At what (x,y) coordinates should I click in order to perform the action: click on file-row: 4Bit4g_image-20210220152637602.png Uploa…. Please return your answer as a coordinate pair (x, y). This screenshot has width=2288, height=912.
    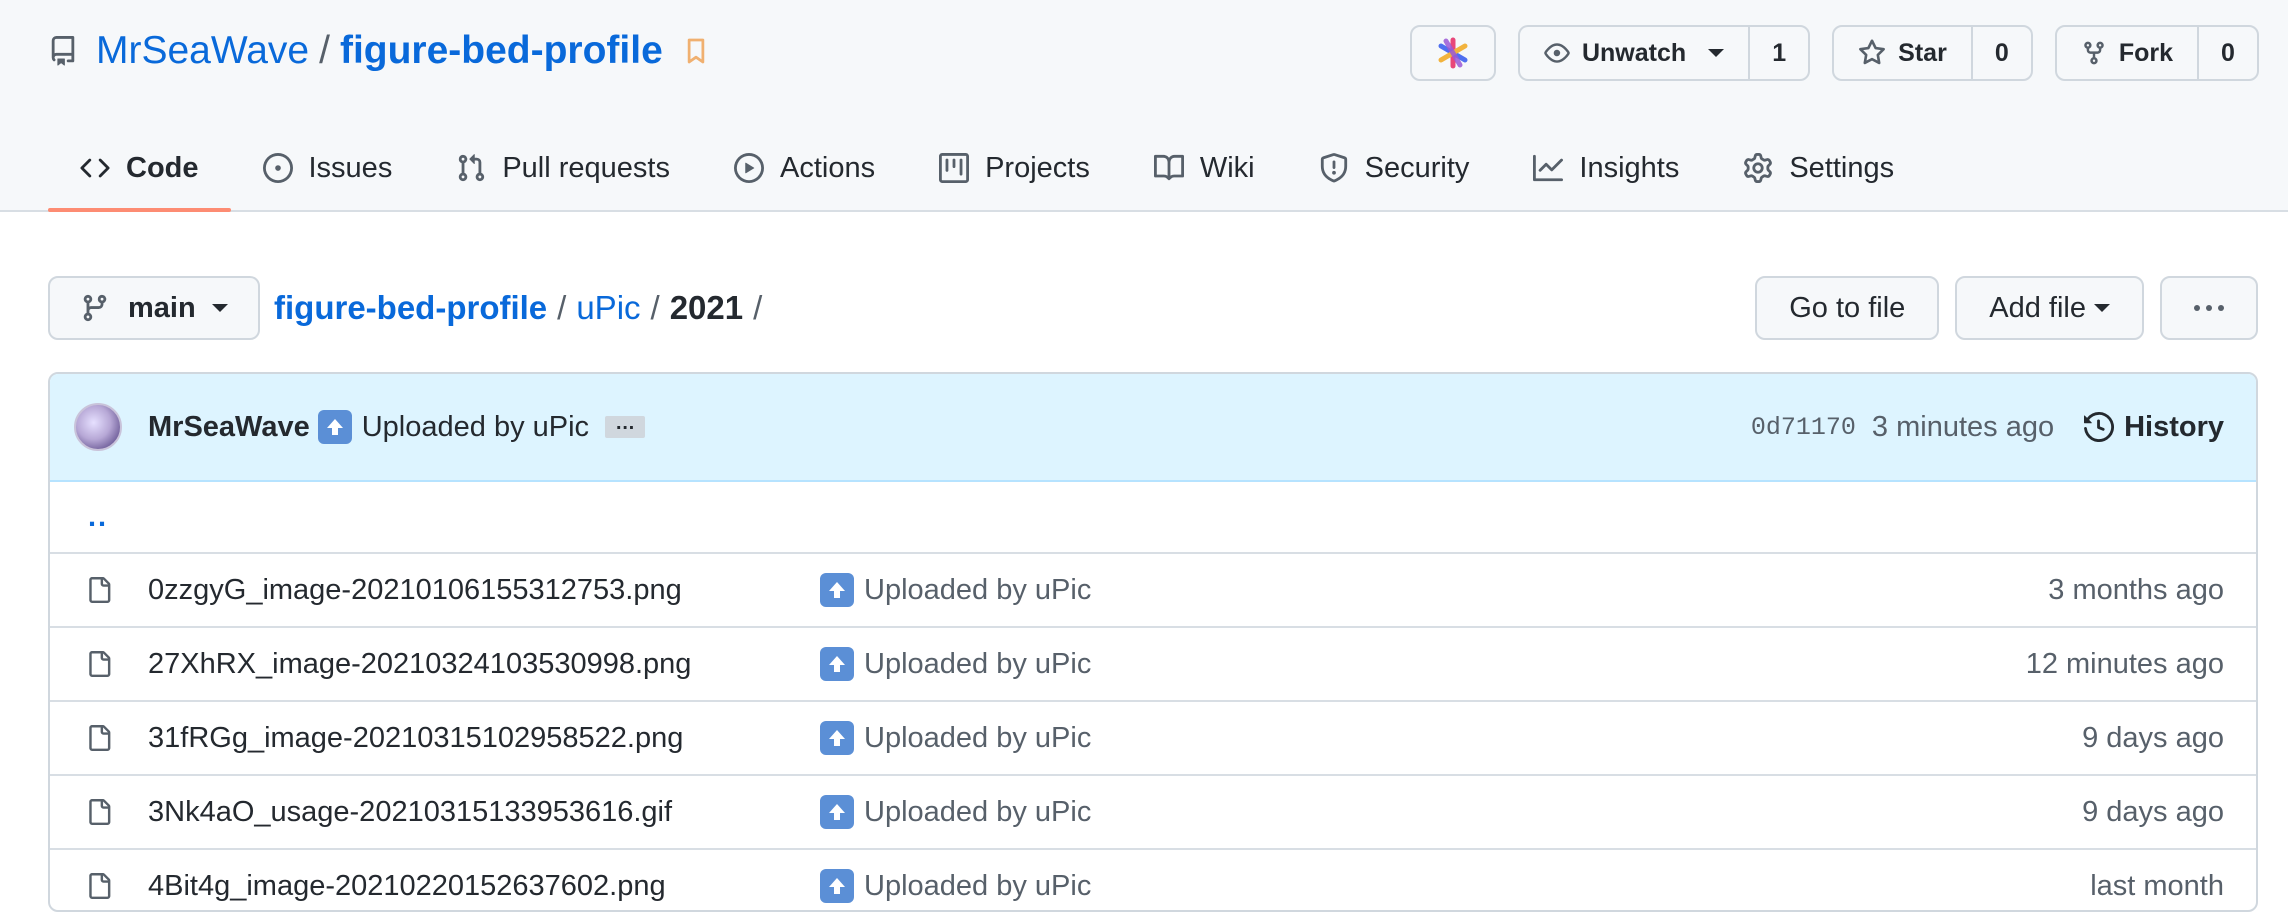
    Looking at the image, I should click on (1153, 880).